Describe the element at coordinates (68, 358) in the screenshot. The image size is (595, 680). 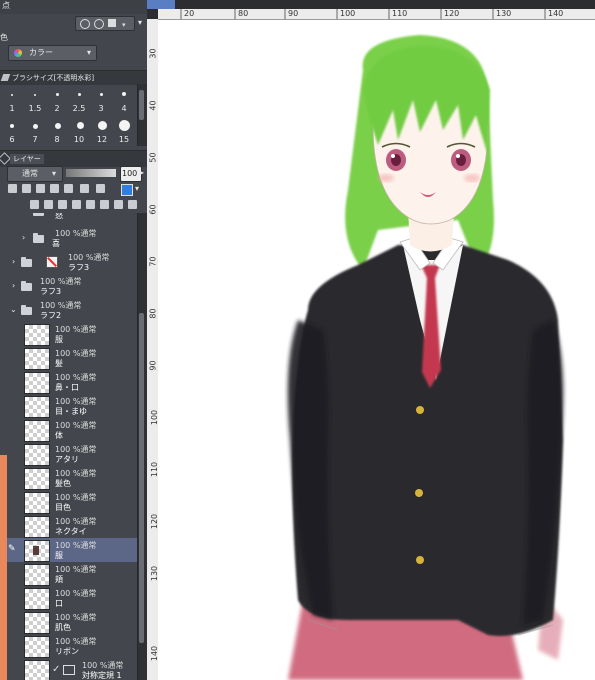
I see `layer-row: 100 %通常 髪` at that location.